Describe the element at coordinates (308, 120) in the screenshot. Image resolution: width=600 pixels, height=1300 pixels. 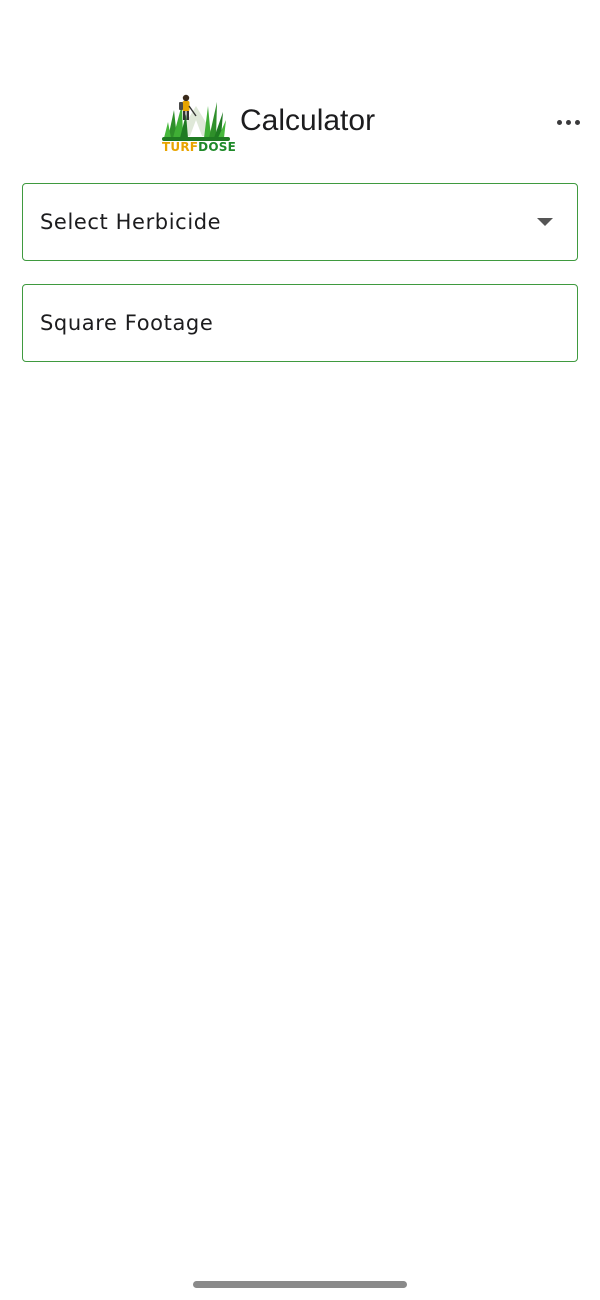
I see `page-title: Calculator` at that location.